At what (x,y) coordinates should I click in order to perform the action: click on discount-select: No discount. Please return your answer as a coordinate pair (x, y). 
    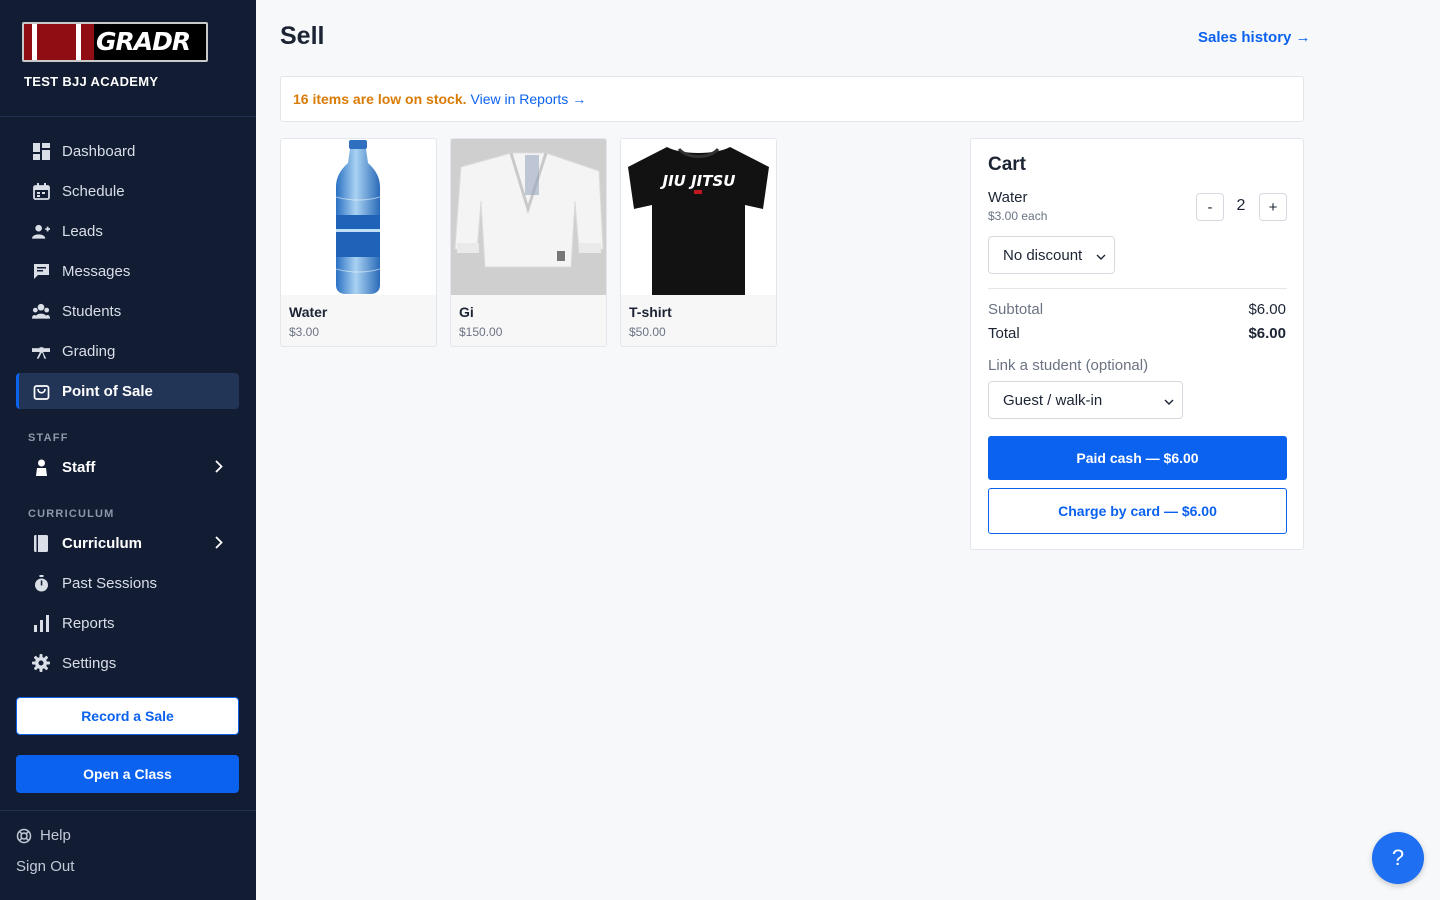
    Looking at the image, I should click on (1051, 255).